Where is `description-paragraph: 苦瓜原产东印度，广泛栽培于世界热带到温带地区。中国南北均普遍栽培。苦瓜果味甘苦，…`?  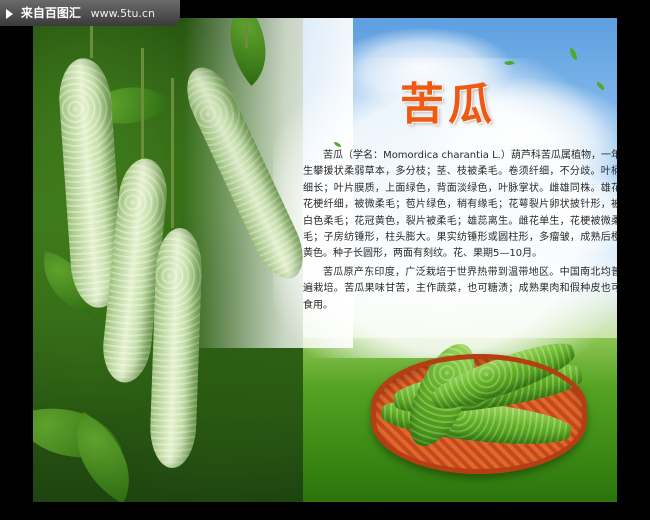 description-paragraph: 苦瓜原产东印度，广泛栽培于世界热带到温带地区。中国南北均普遍栽培。苦瓜果味甘苦，… is located at coordinates (460, 288).